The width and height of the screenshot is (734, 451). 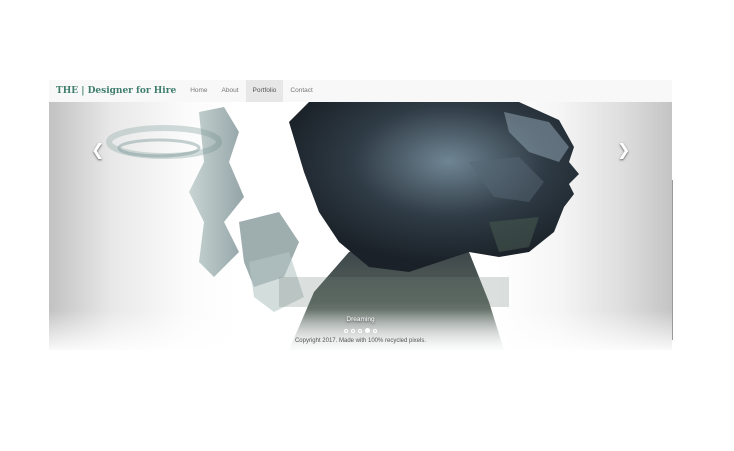 I want to click on carousel-indicators, so click(x=360, y=330).